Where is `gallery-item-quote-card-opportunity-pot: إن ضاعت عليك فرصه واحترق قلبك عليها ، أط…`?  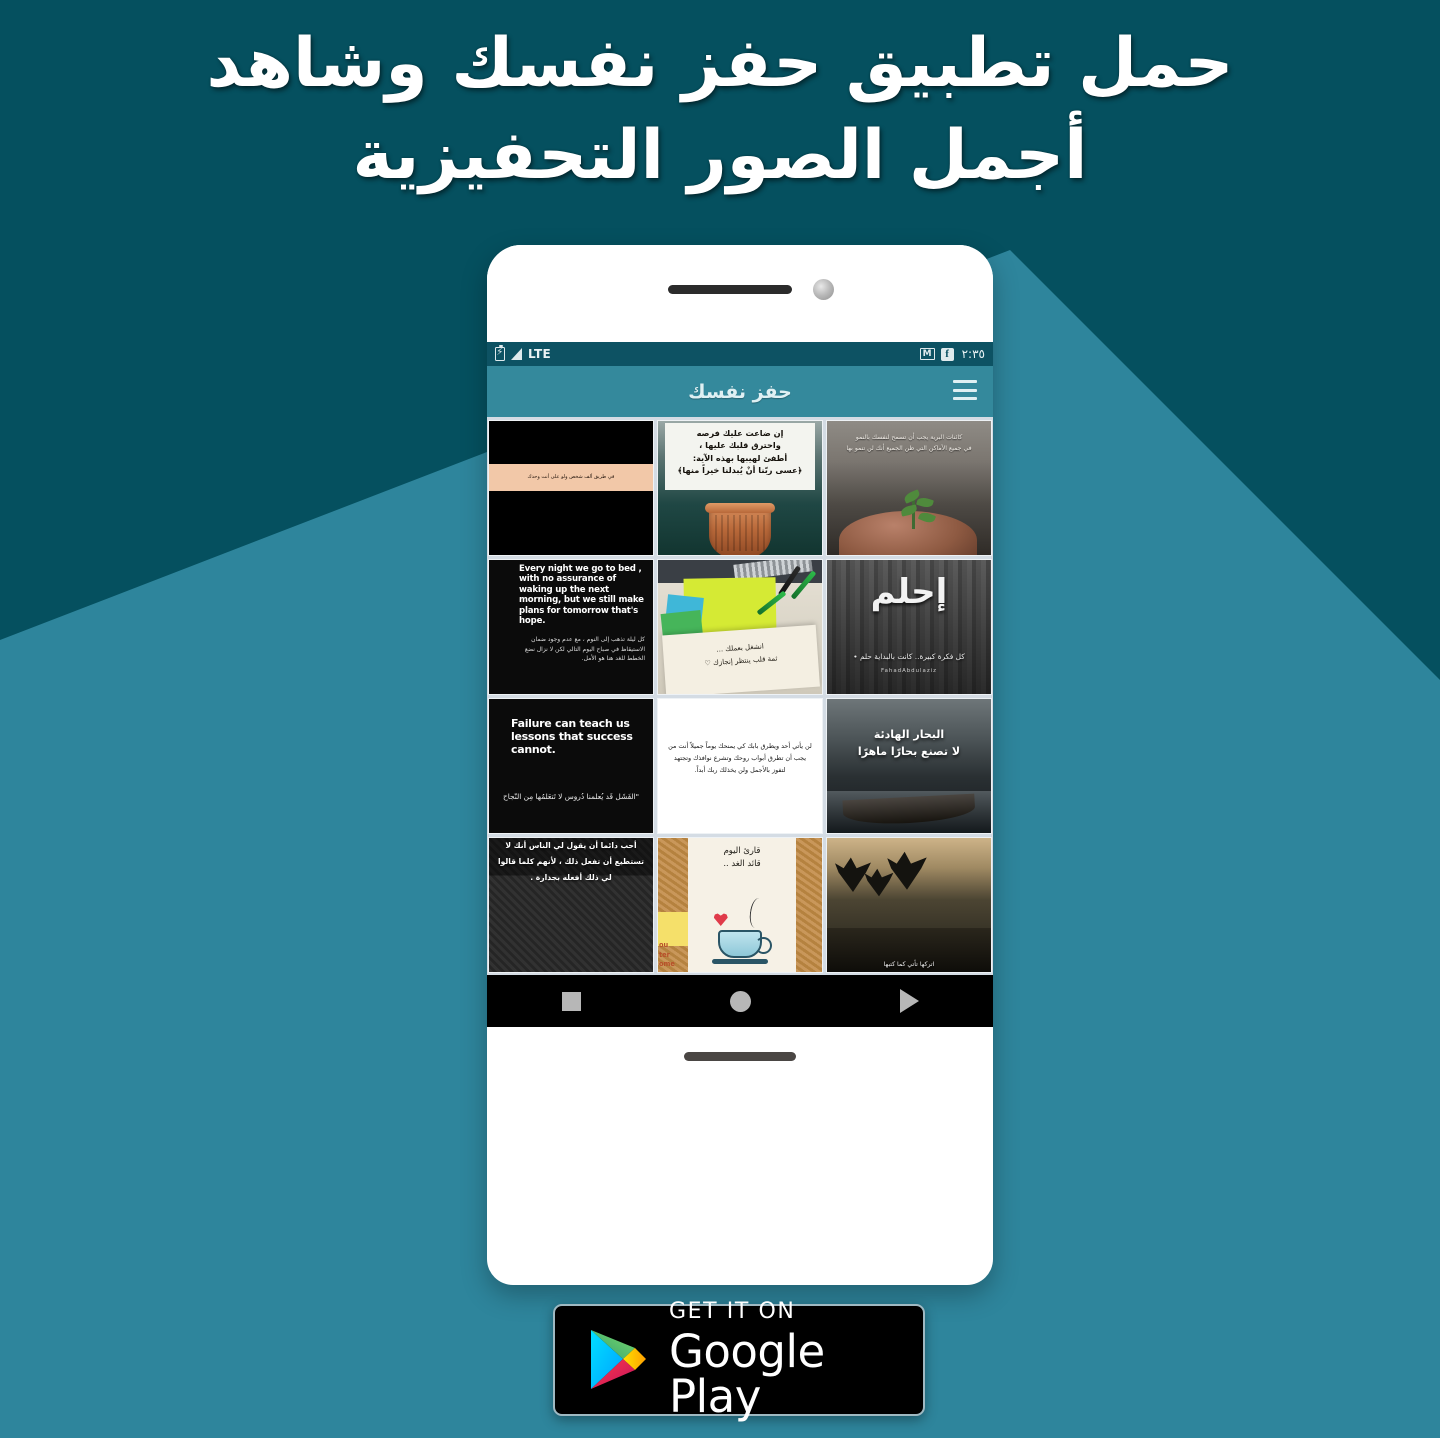 gallery-item-quote-card-opportunity-pot: إن ضاعت عليك فرصه واحترق قلبك عليها ، أط… is located at coordinates (740, 488).